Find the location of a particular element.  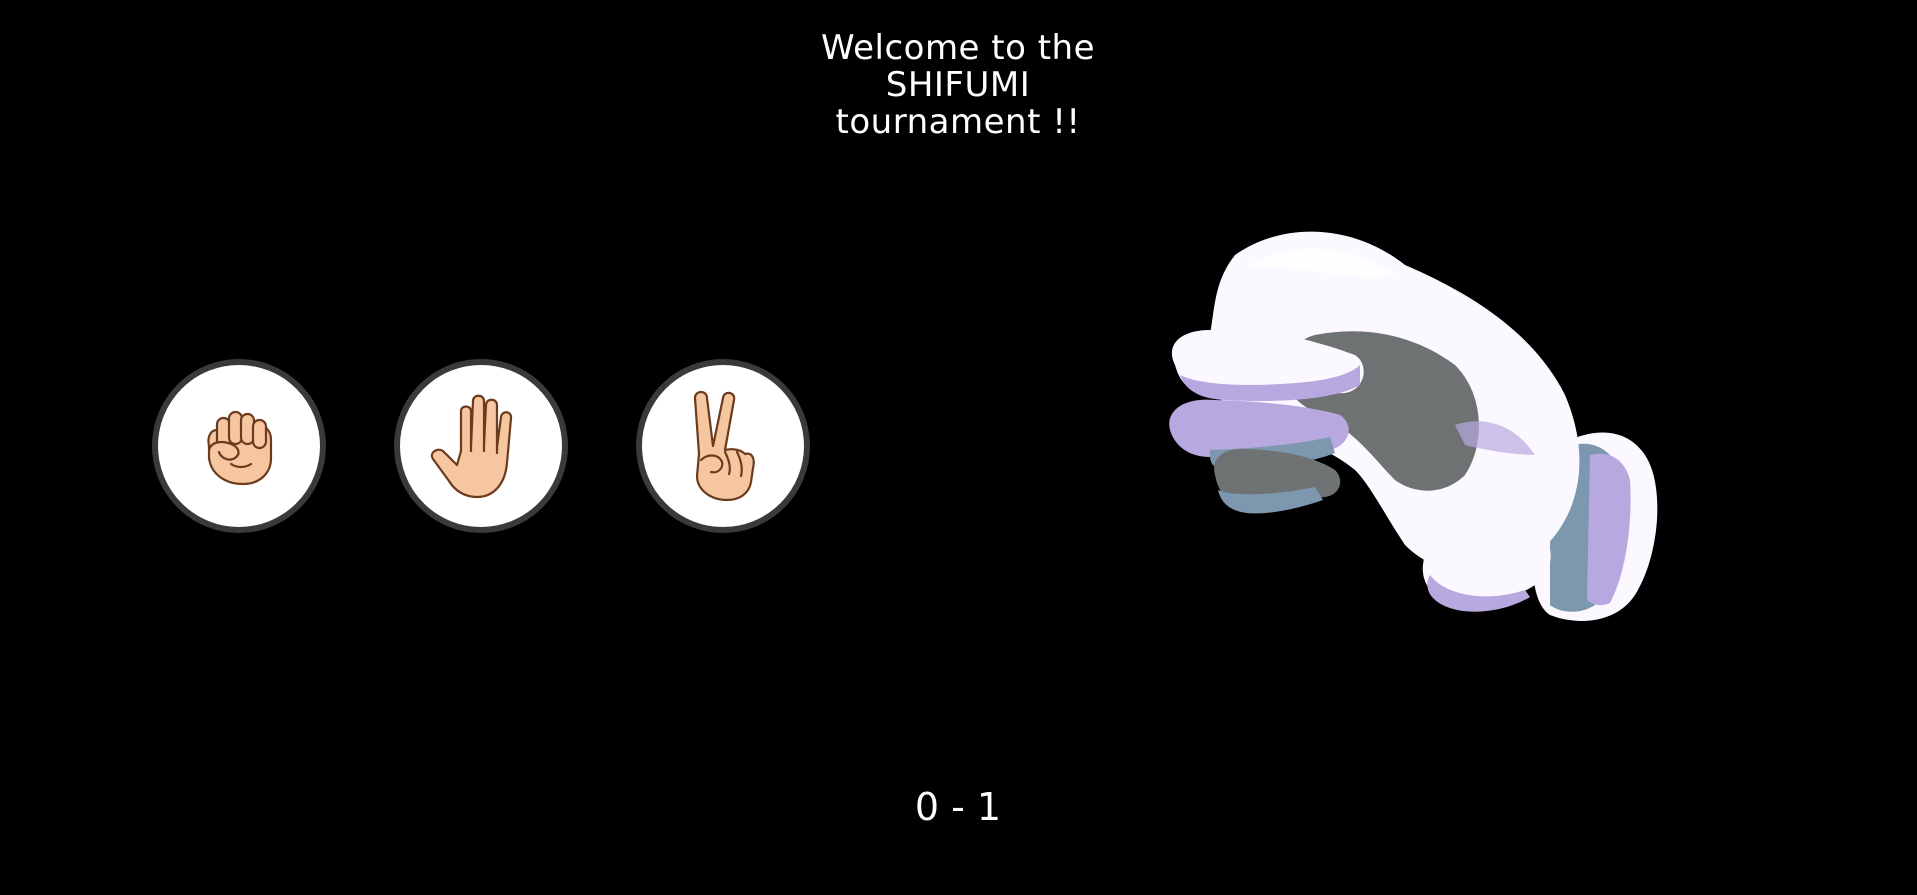

paper-button is located at coordinates (481, 446).